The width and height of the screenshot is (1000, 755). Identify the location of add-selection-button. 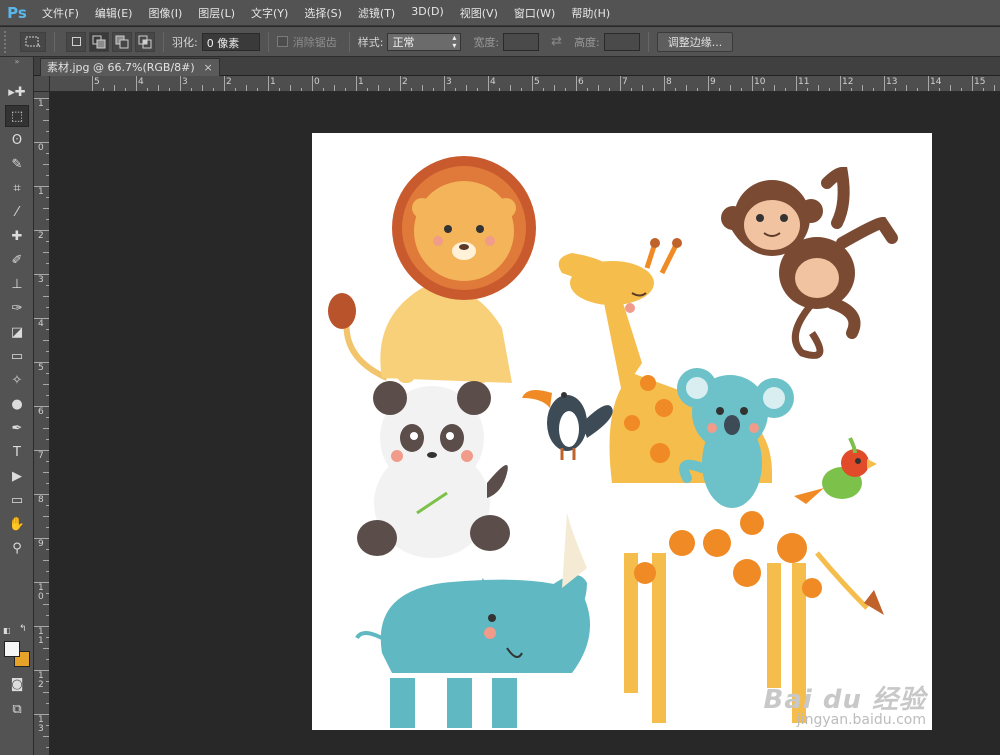
(99, 41).